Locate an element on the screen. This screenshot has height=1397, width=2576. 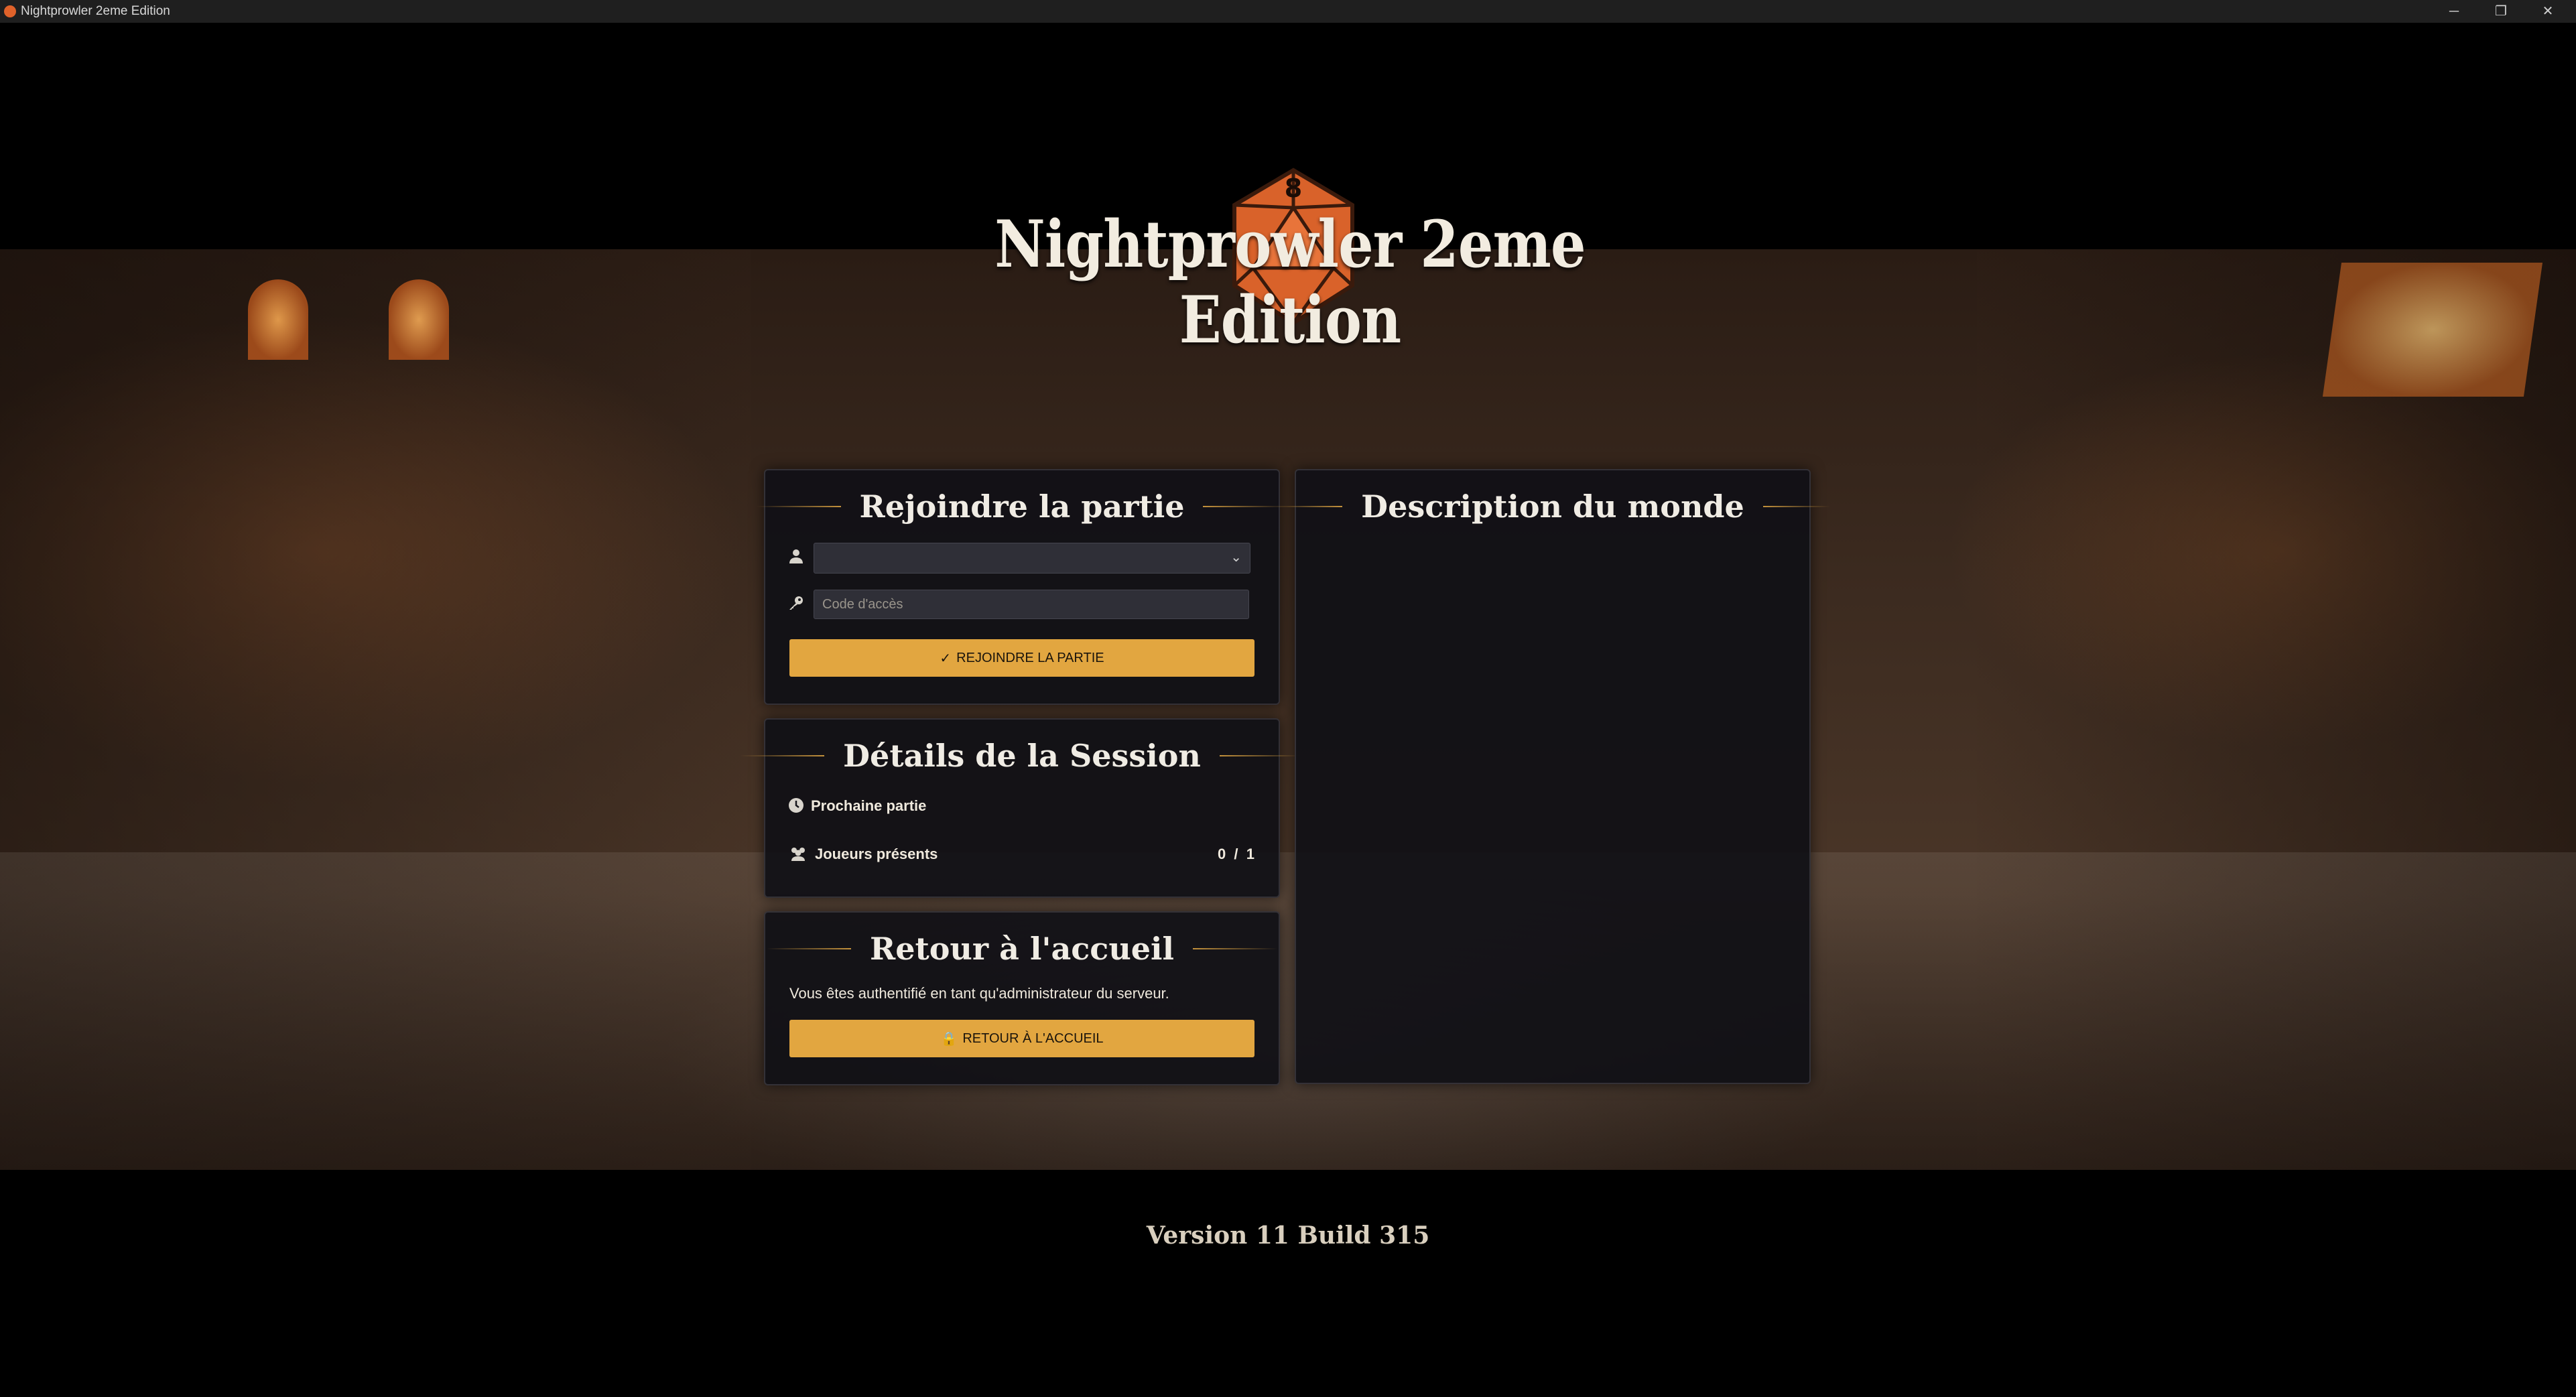
app-icon is located at coordinates (10, 11).